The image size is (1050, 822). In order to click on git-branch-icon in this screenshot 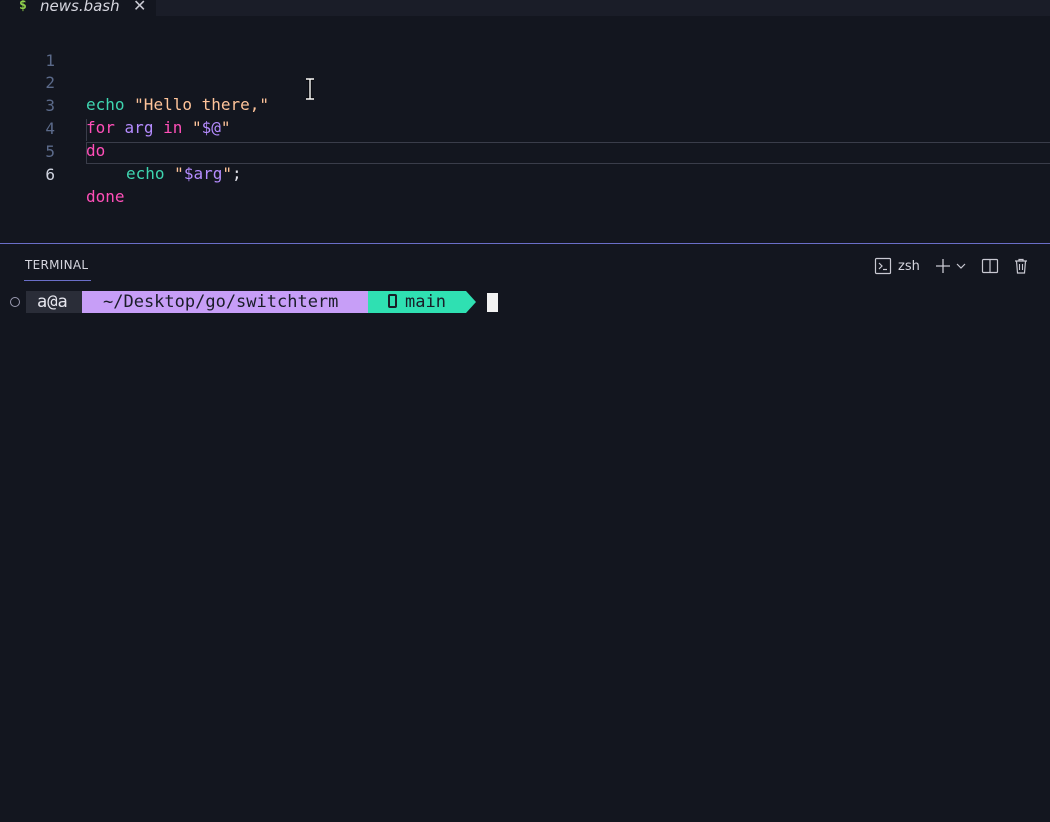, I will do `click(392, 301)`.